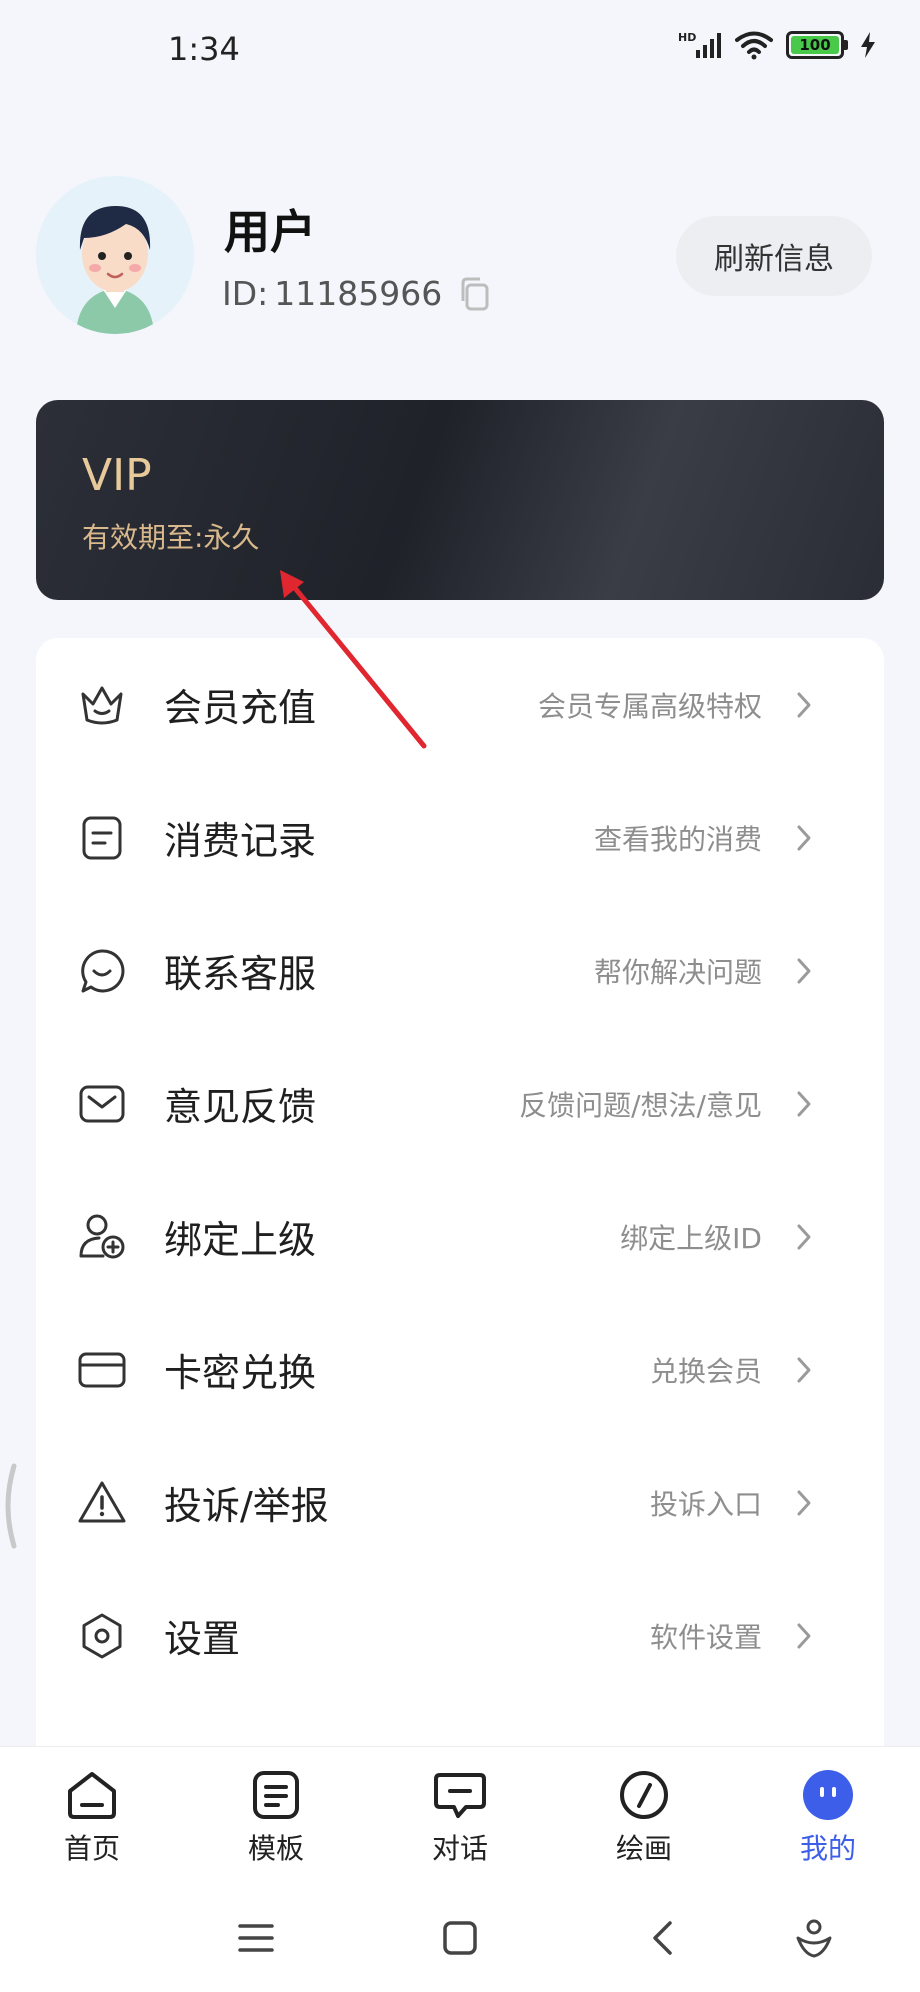  I want to click on menu-label: 消费记录, so click(240, 841).